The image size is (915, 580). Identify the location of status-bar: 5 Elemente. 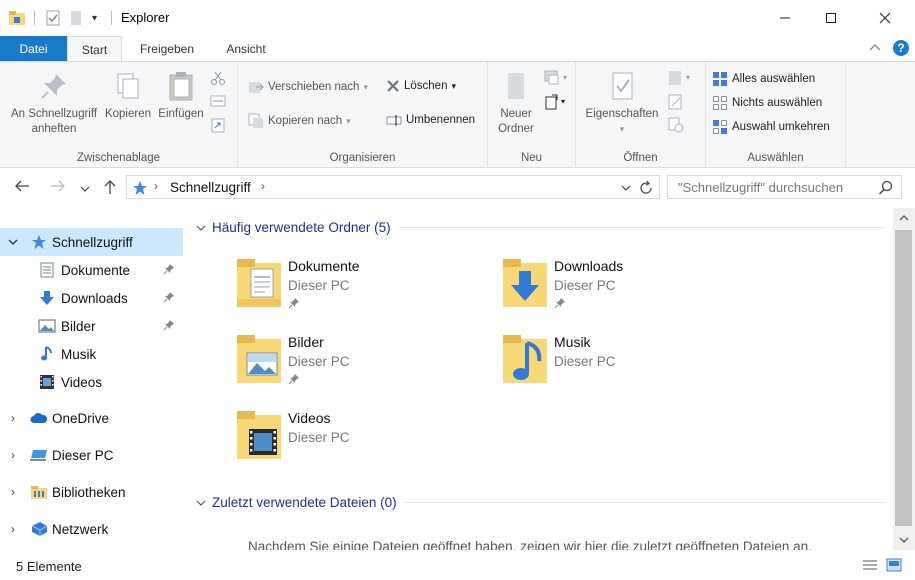
(457, 565).